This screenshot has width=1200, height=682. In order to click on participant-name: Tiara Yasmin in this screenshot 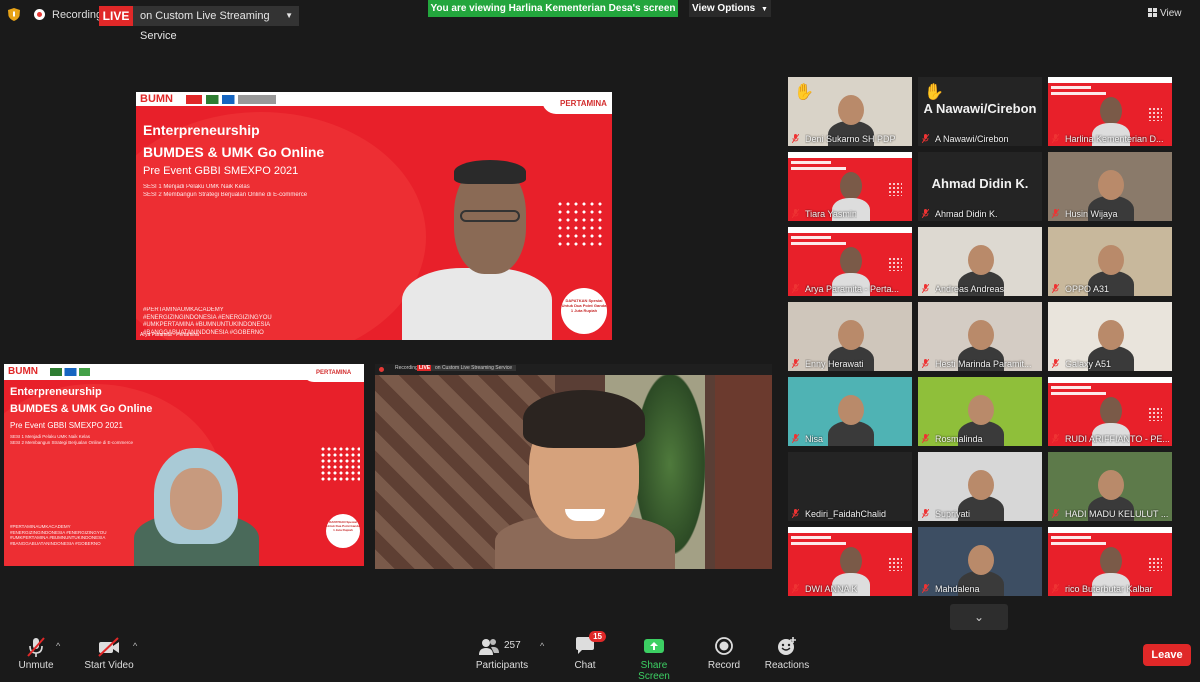, I will do `click(831, 214)`.